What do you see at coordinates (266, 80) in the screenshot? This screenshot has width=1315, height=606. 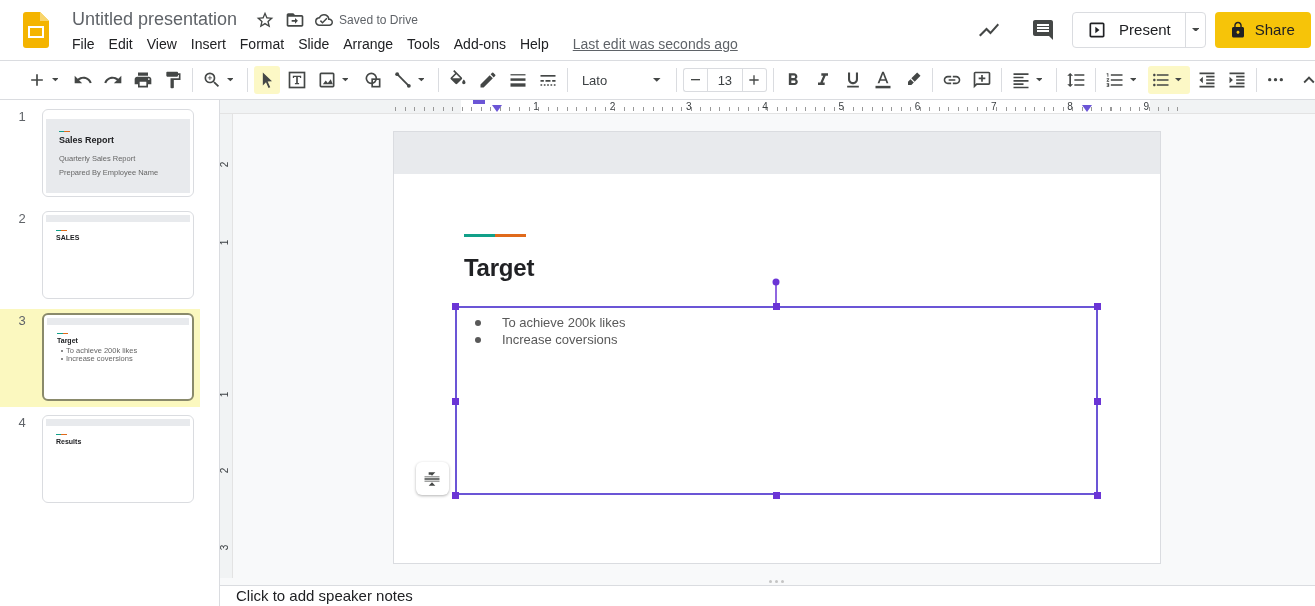 I see `cursor-button` at bounding box center [266, 80].